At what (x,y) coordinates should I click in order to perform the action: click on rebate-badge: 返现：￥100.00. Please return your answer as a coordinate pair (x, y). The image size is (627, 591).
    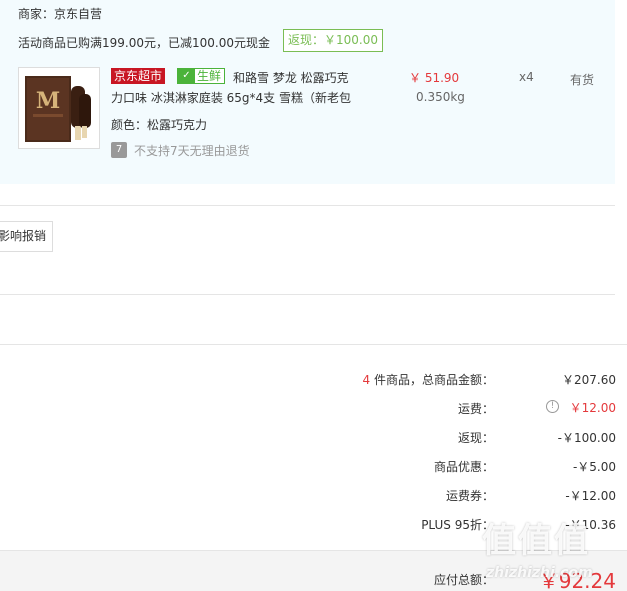
    Looking at the image, I should click on (333, 40).